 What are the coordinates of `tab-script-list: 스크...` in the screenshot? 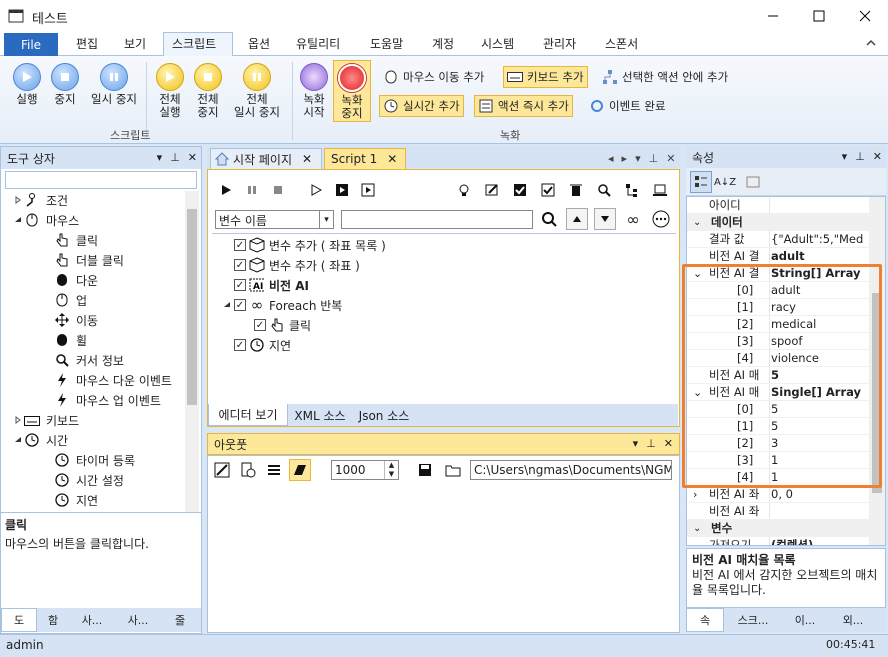 It's located at (753, 620).